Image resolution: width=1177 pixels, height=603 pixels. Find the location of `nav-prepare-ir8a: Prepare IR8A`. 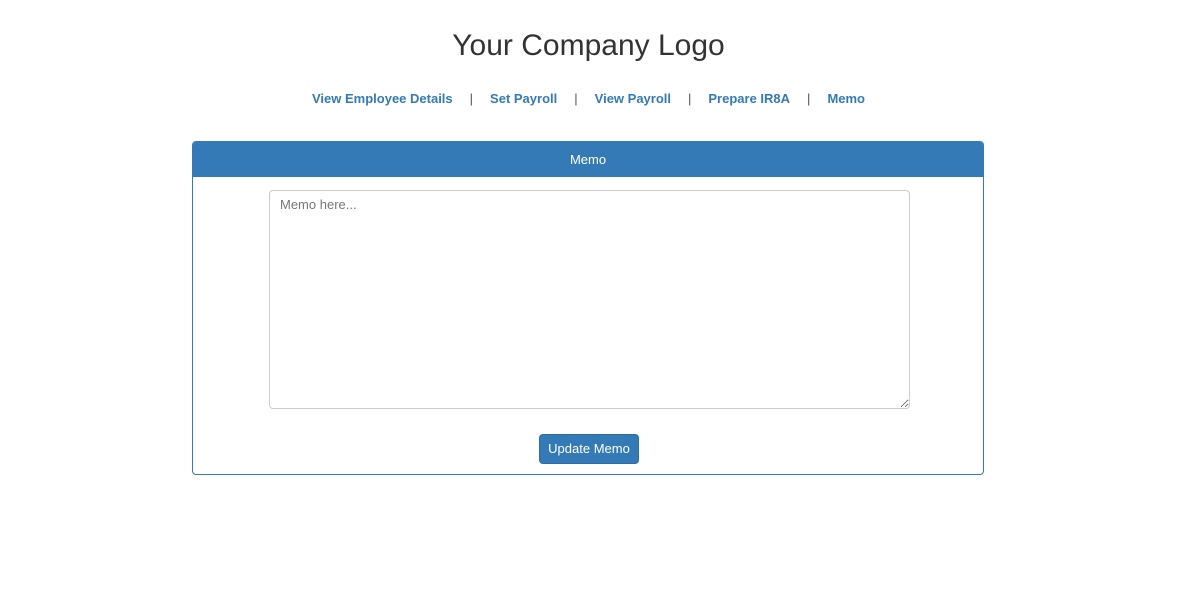

nav-prepare-ir8a: Prepare IR8A is located at coordinates (749, 99).